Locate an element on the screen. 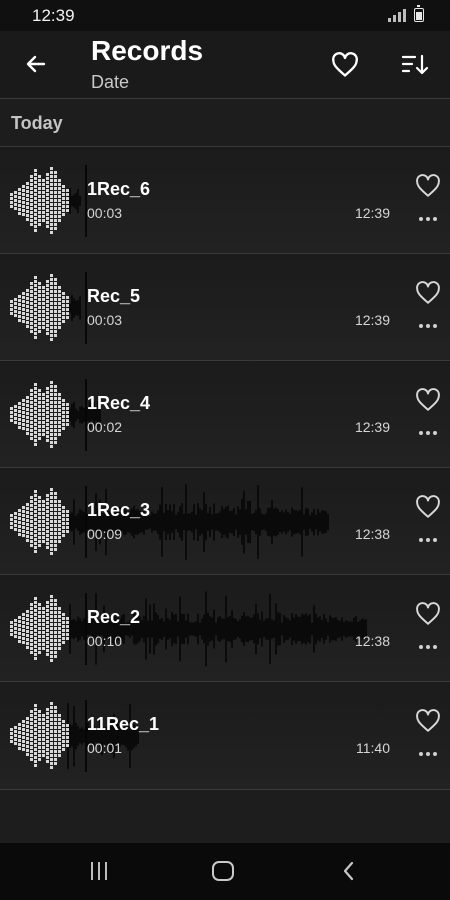 This screenshot has height=900, width=450. section-header: Today is located at coordinates (37, 123).